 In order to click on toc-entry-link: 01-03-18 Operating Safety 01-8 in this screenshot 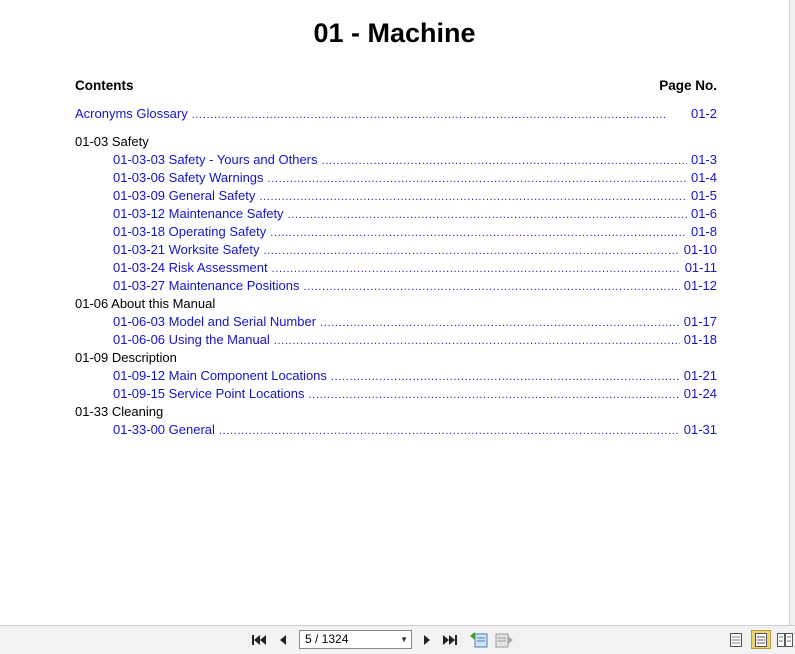, I will do `click(396, 232)`.